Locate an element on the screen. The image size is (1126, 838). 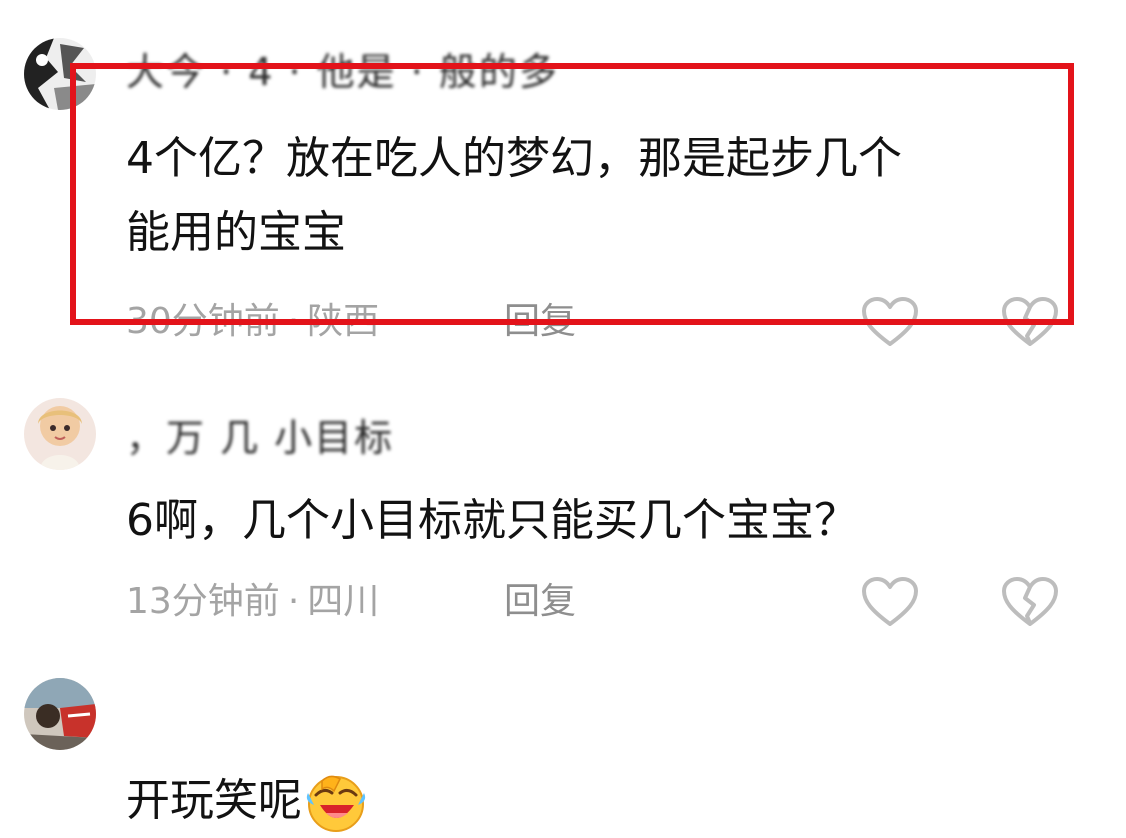
username: ，万 几 小目标 is located at coordinates (260, 438).